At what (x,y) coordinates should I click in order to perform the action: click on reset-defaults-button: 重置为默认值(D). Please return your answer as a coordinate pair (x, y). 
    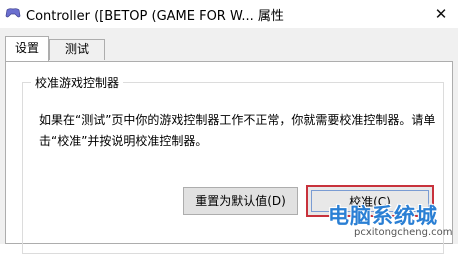
    Looking at the image, I should click on (240, 201).